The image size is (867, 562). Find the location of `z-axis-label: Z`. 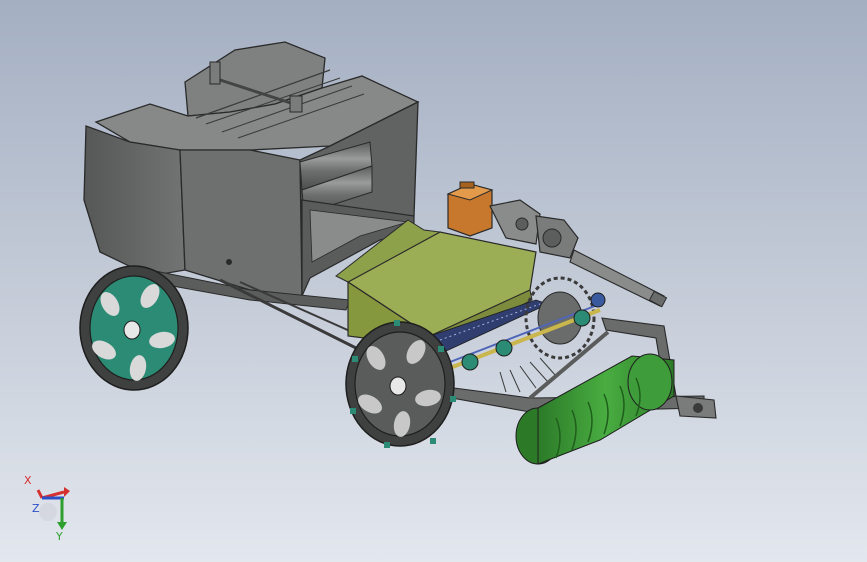

z-axis-label: Z is located at coordinates (36, 508).